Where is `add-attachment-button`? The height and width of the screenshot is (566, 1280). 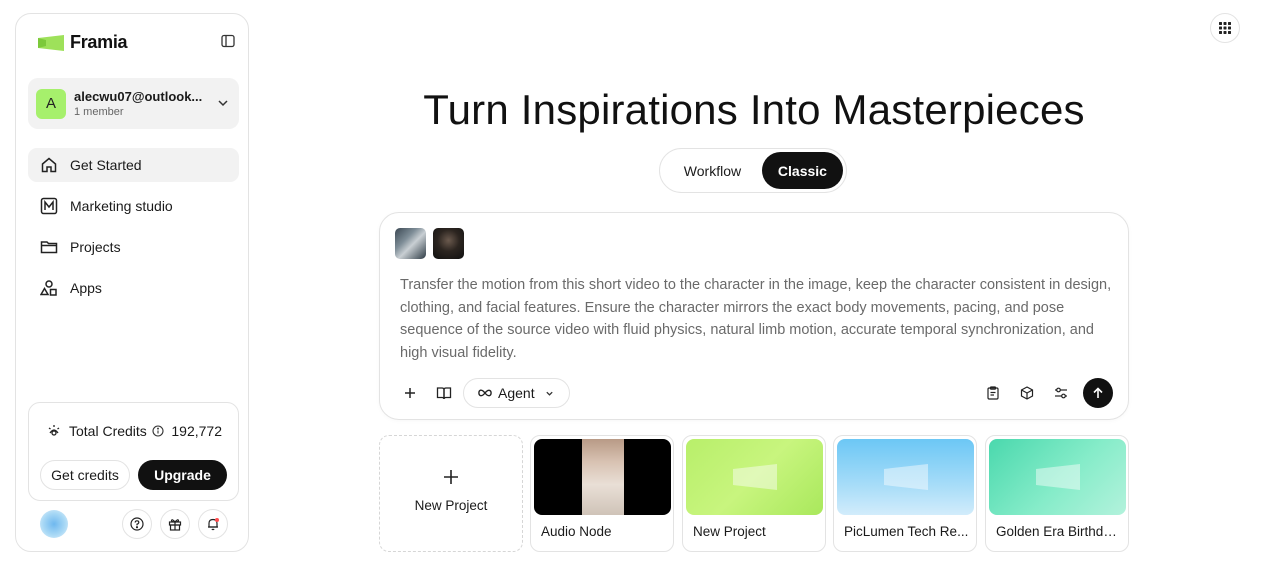
add-attachment-button is located at coordinates (410, 393).